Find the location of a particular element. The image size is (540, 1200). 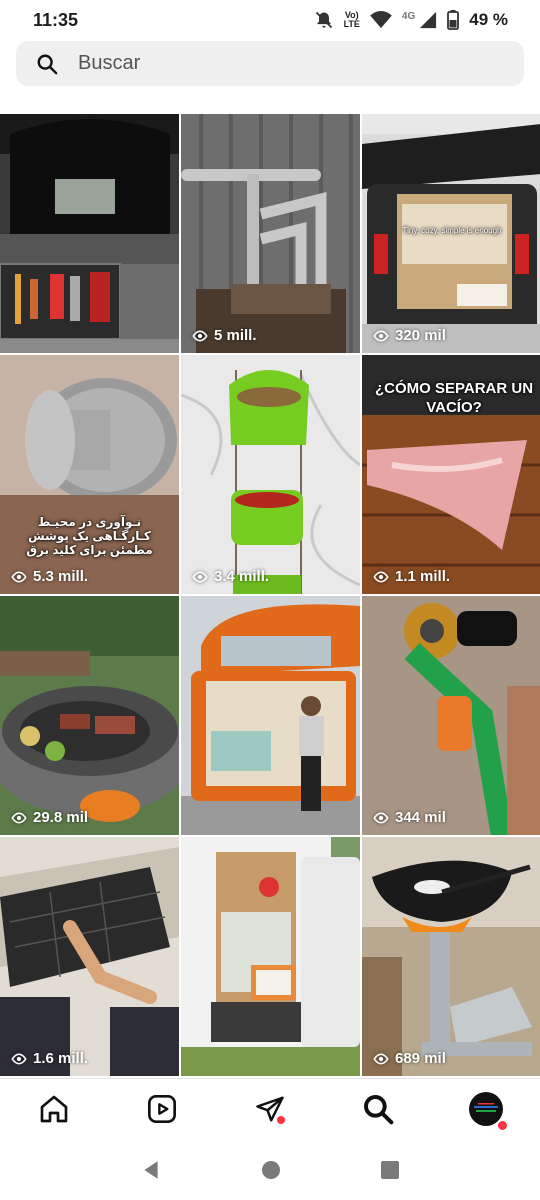

tile-caption: Tiny, cozy, simple is enough is located at coordinates (452, 230).